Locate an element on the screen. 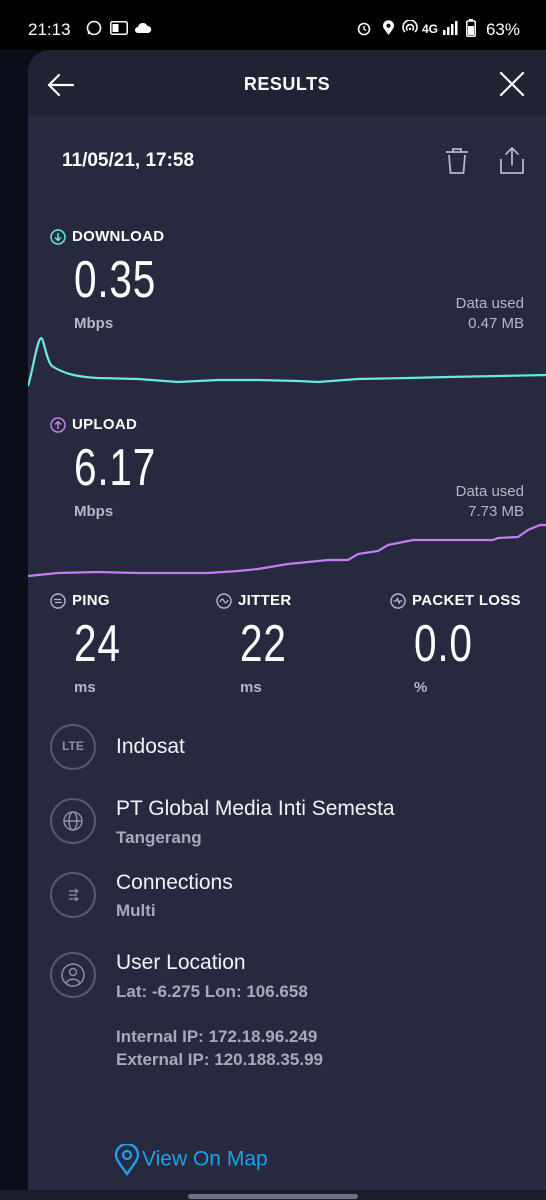  upload-value: 6.17 is located at coordinates (115, 468).